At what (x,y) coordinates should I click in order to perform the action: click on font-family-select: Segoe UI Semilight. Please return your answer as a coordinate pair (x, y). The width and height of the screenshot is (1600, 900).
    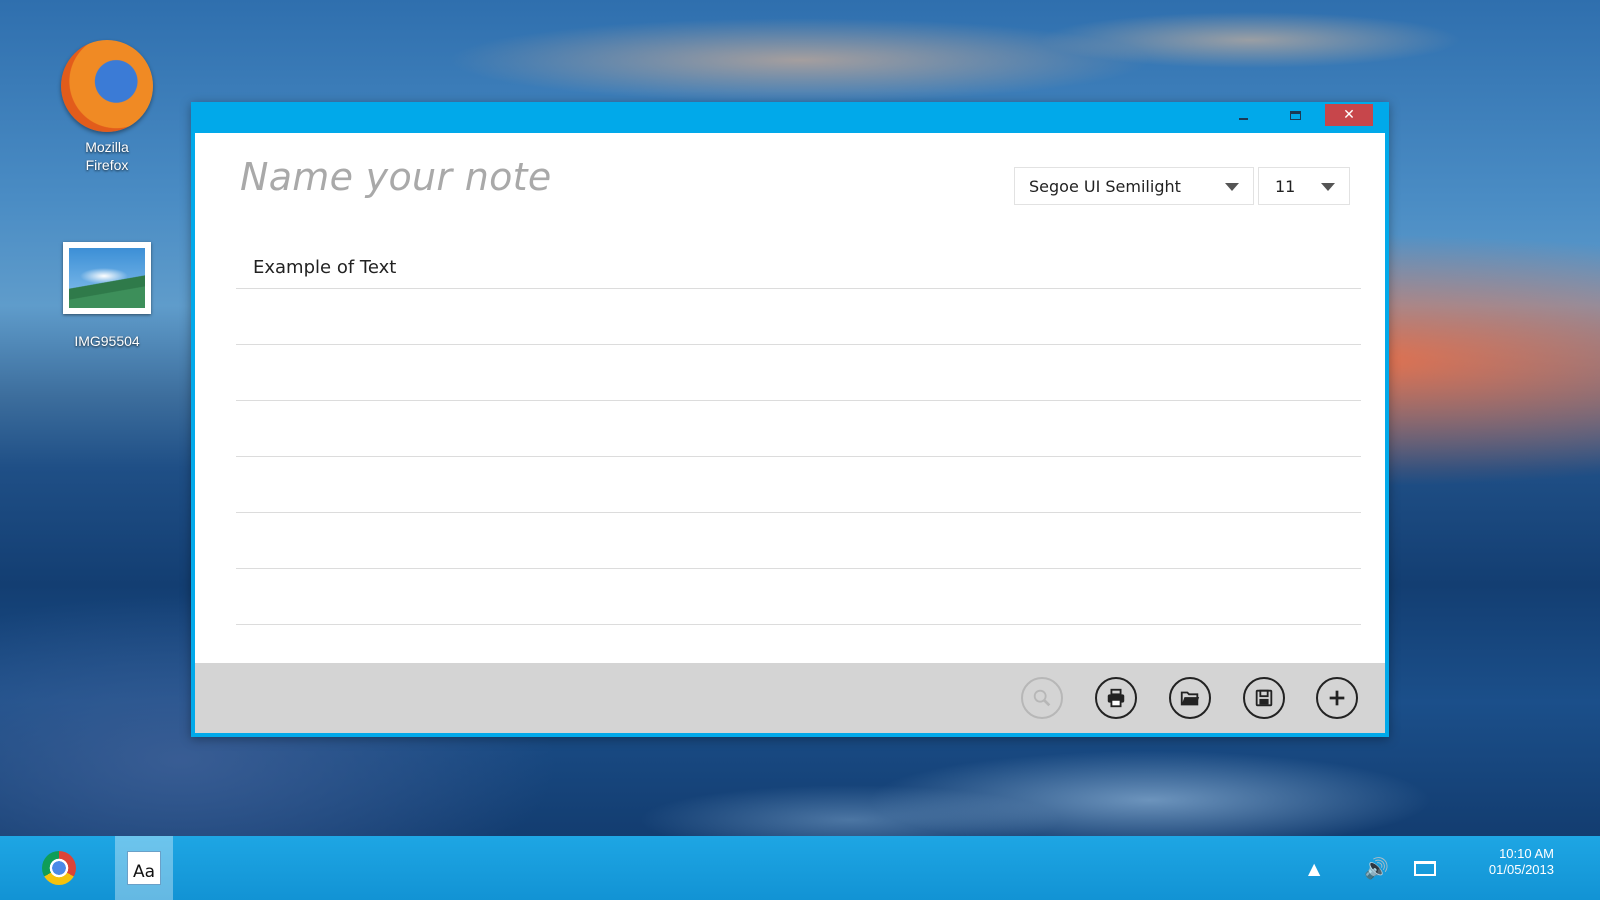
    Looking at the image, I should click on (1134, 186).